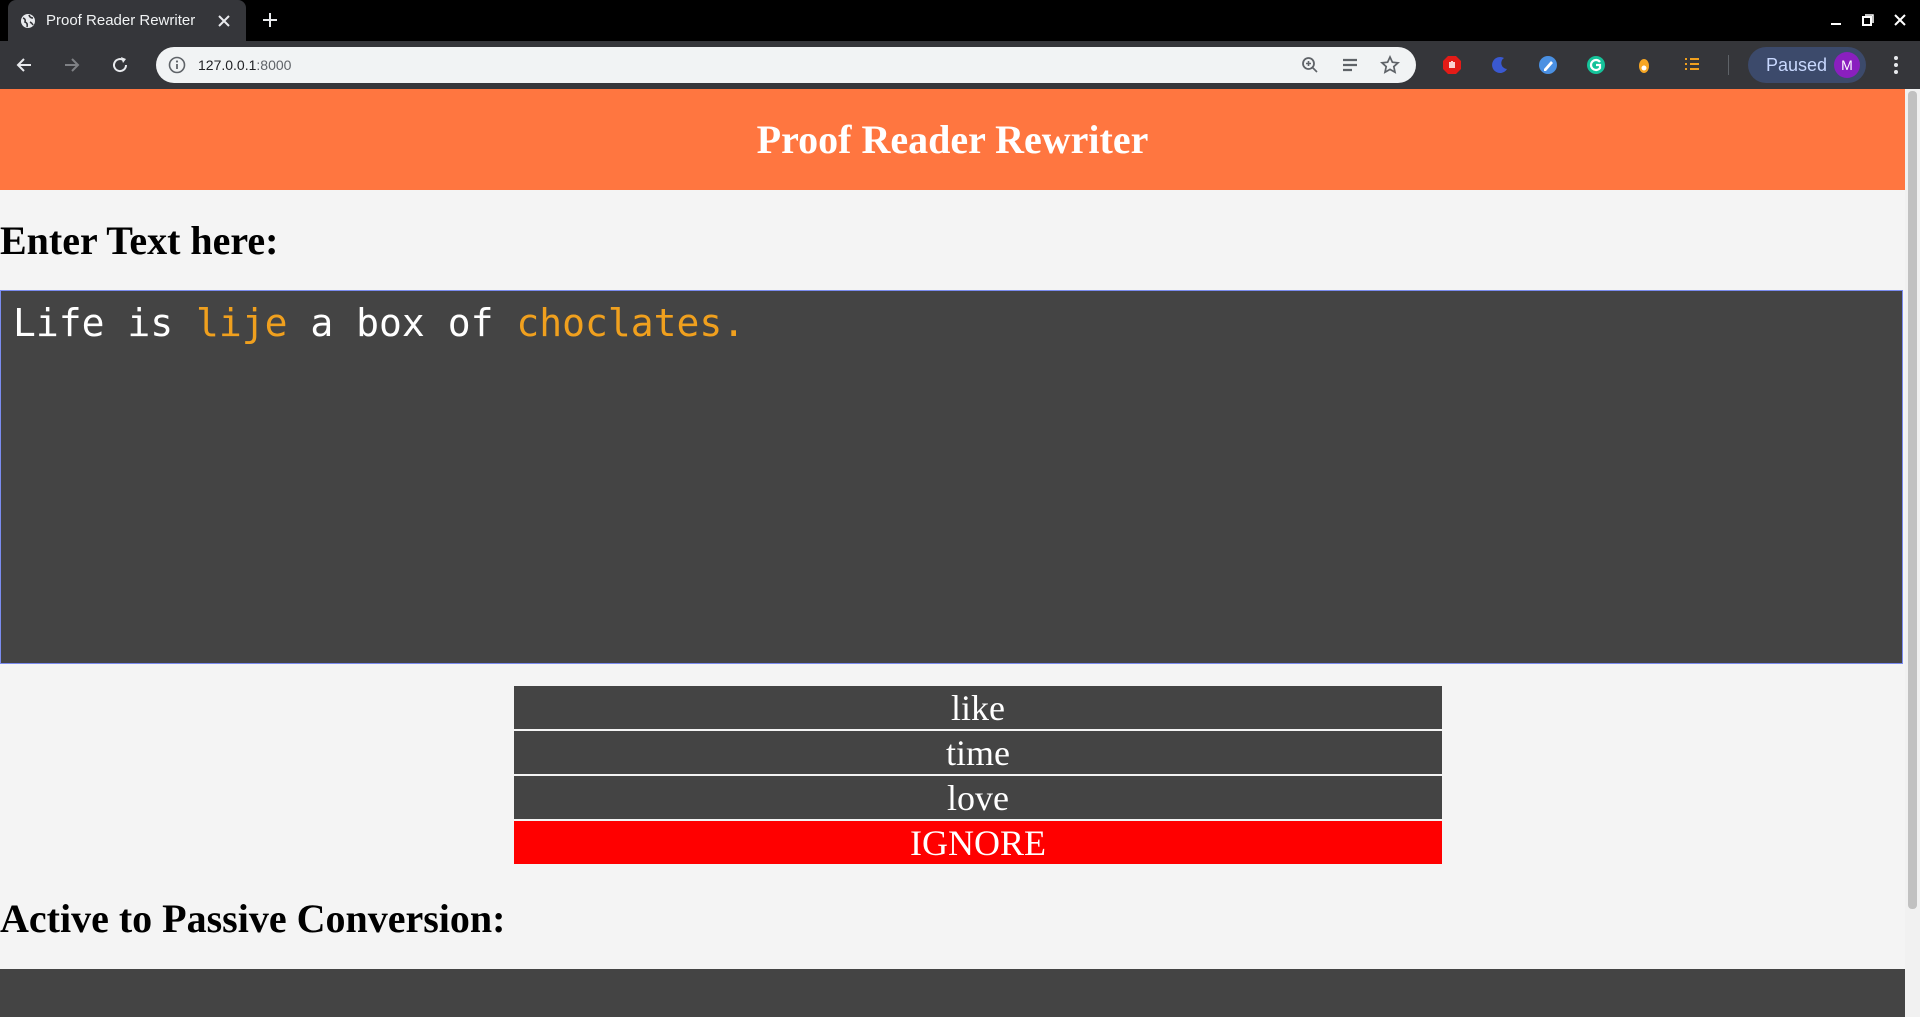 The image size is (1920, 1017). Describe the element at coordinates (630, 323) in the screenshot. I see `misspelled-word: choclates.` at that location.